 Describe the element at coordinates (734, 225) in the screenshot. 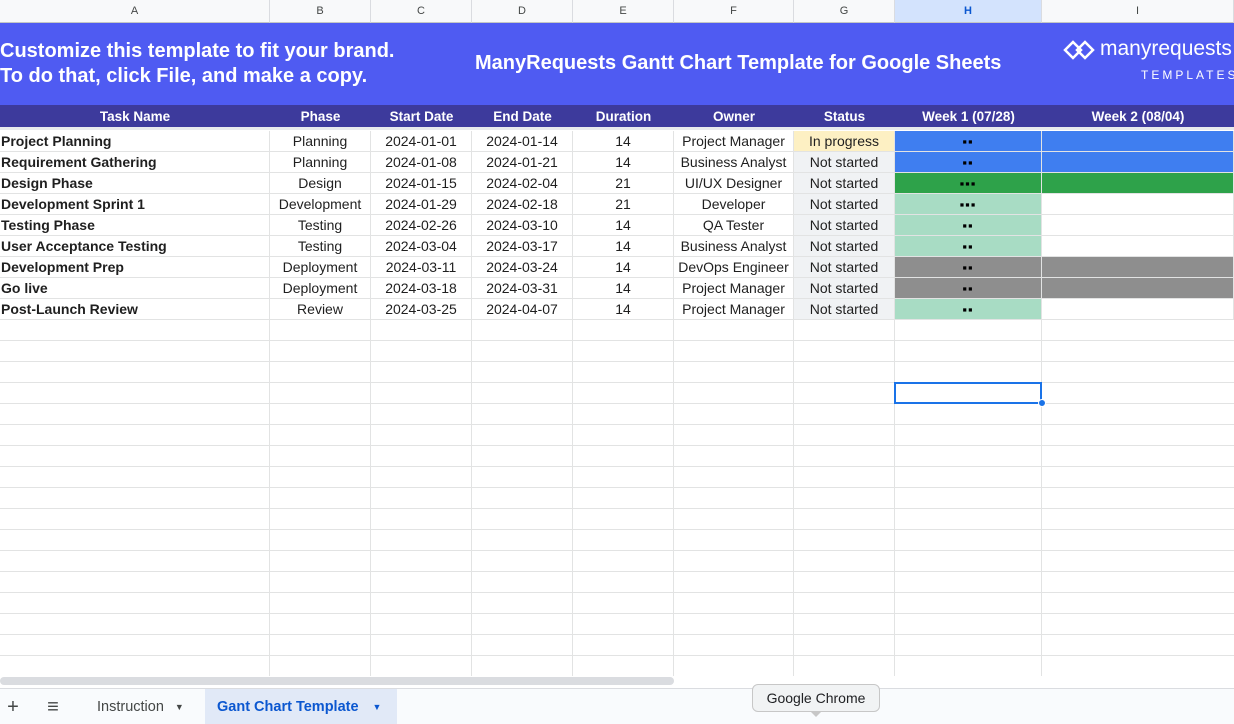

I see `cell-owner: QA Tester` at that location.